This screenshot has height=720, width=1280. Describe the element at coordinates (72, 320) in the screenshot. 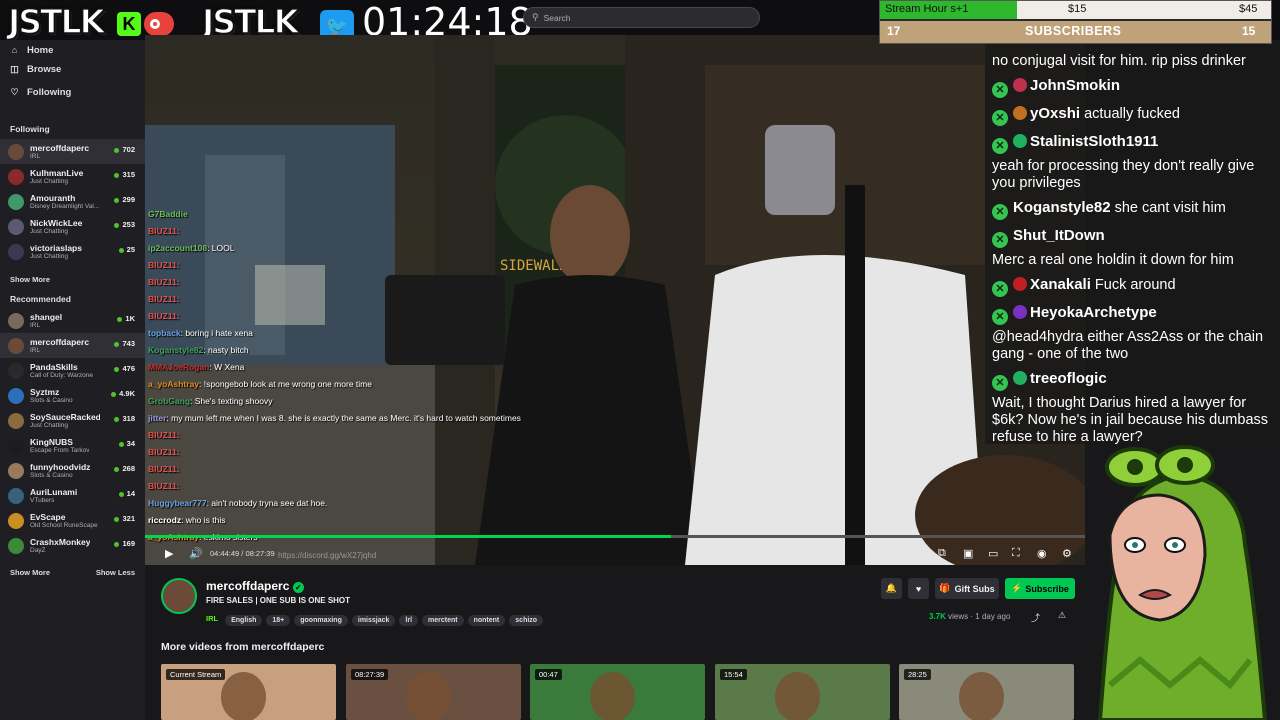

I see `recommended-channel: shangel IRL 1K` at that location.